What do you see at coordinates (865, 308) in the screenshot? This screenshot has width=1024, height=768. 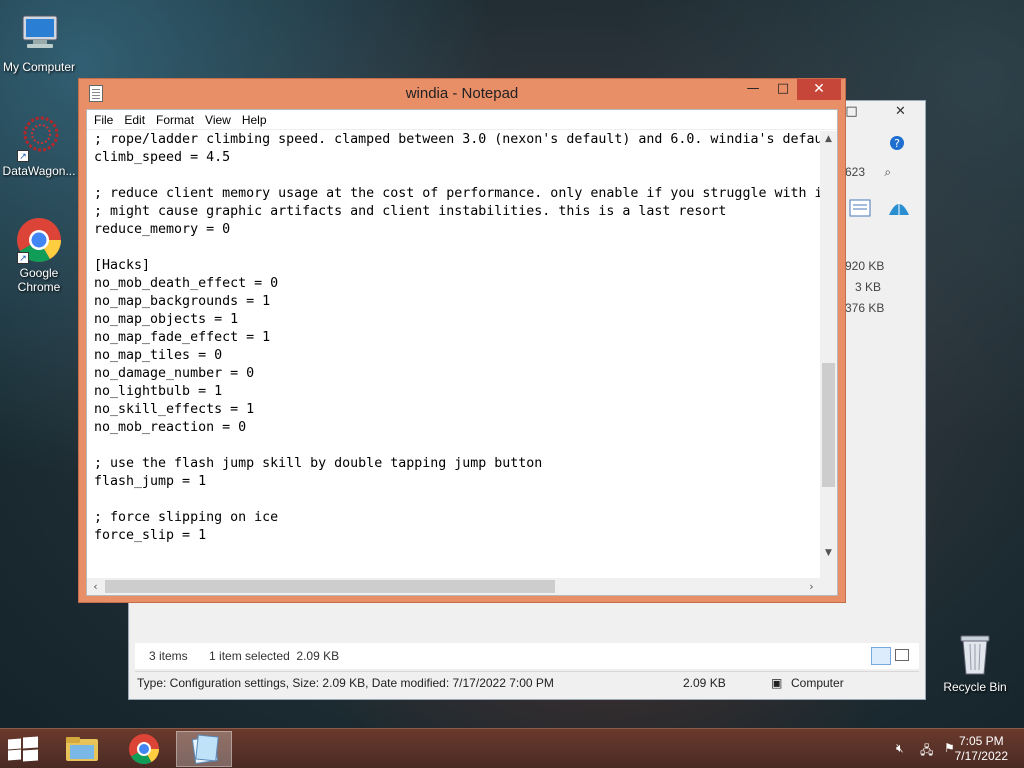 I see `file-size-cell: 376 KB` at bounding box center [865, 308].